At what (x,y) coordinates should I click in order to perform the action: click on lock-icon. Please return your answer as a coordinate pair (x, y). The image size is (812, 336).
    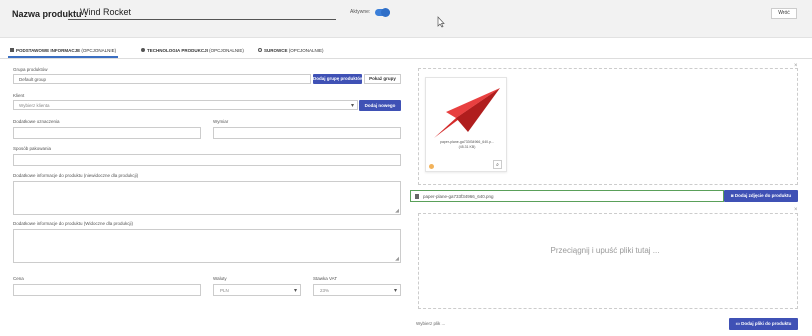
    Looking at the image, I should click on (12, 50).